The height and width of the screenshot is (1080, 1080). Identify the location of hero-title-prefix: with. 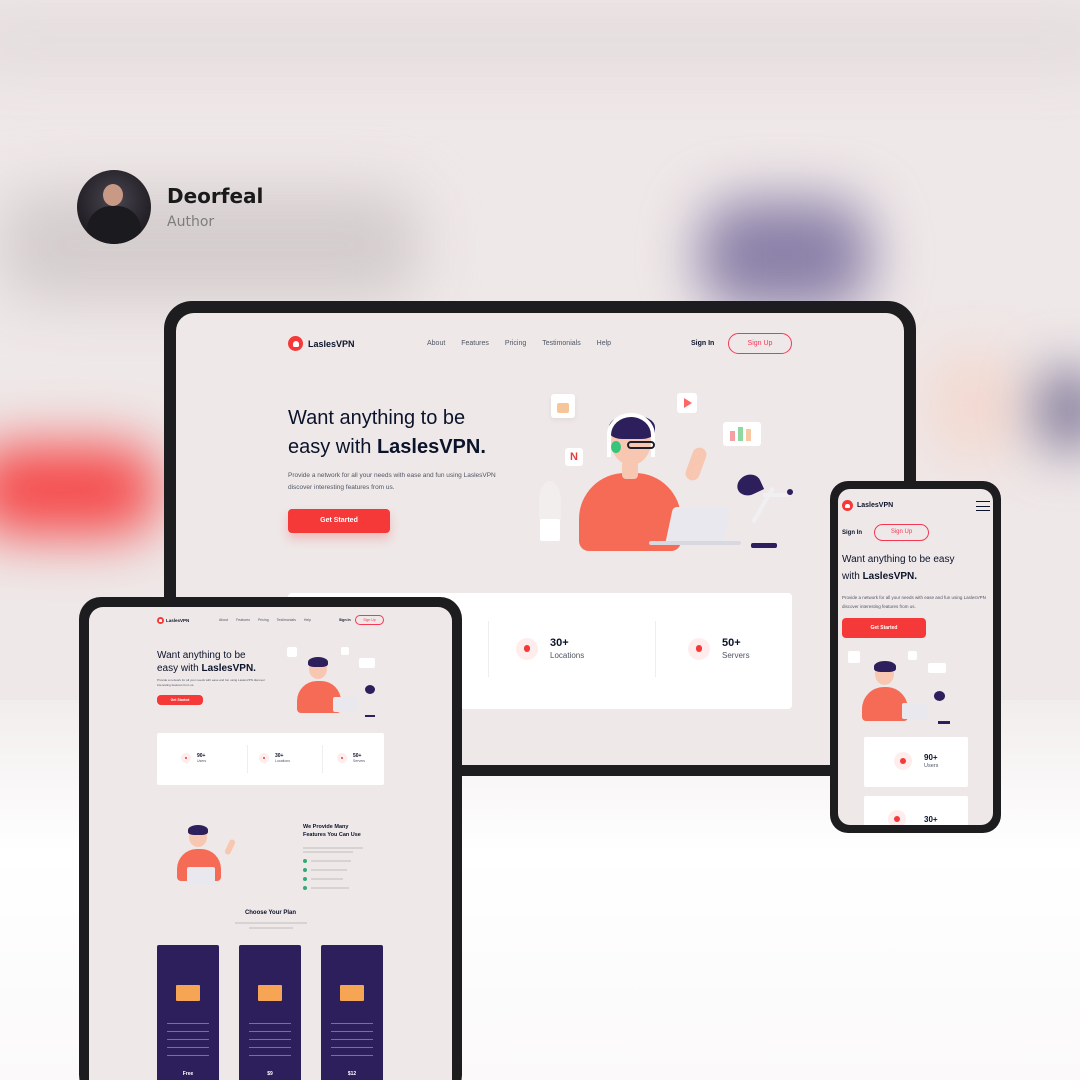
(852, 576).